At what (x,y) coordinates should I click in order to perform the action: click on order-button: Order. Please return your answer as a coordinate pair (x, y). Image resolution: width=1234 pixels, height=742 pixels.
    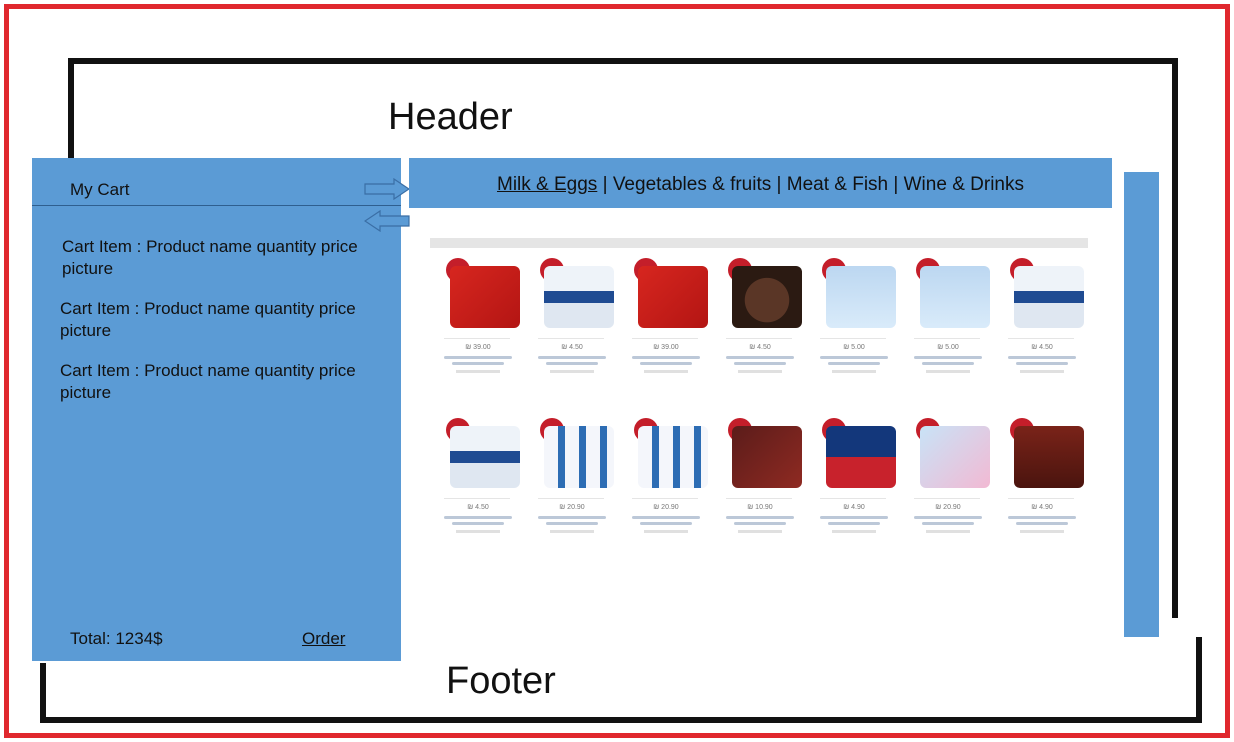
    Looking at the image, I should click on (323, 639).